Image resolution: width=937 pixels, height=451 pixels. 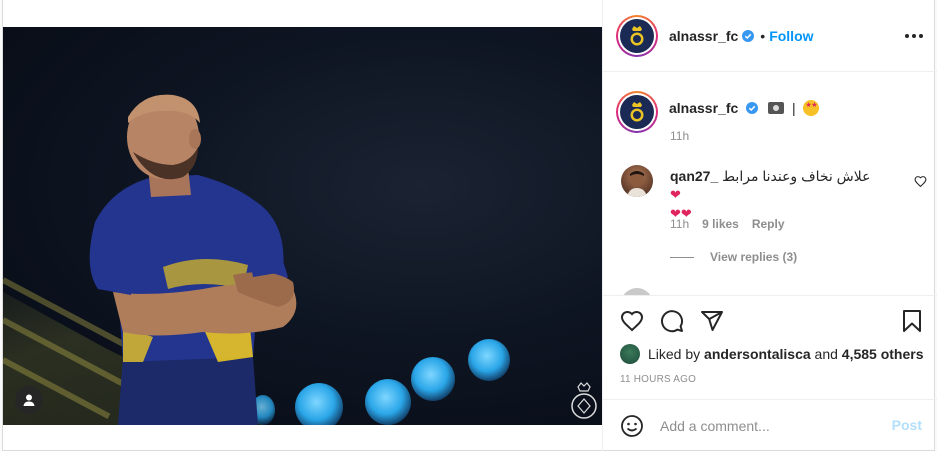 I want to click on view-replies-button: View replies (3), so click(x=733, y=257).